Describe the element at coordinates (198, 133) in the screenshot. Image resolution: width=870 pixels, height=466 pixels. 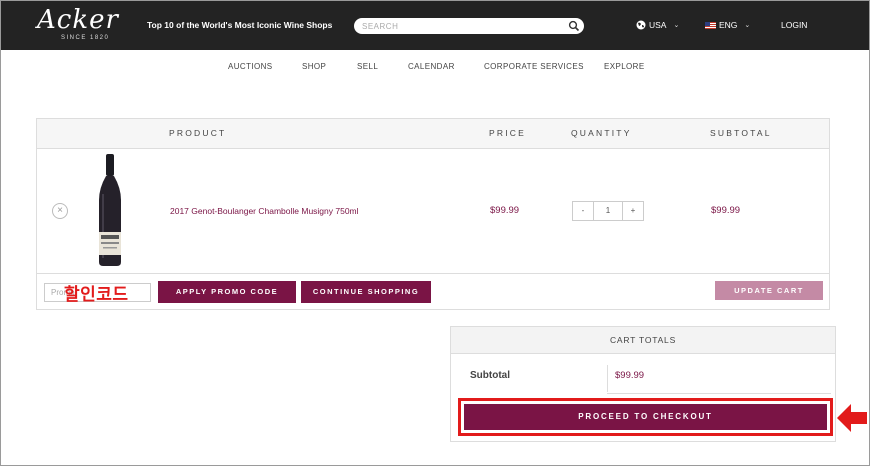
I see `column-product: PRODUCT` at that location.